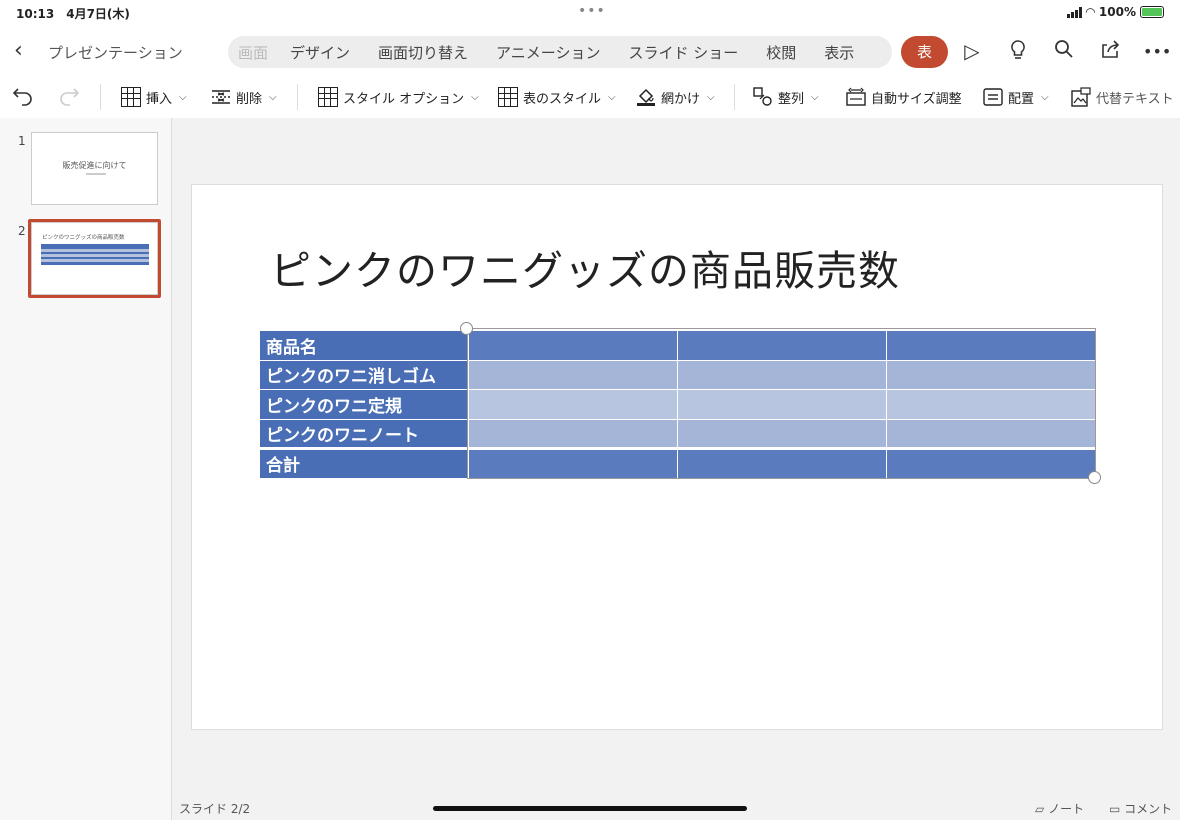  What do you see at coordinates (249, 99) in the screenshot?
I see `delete-label: 削除` at bounding box center [249, 99].